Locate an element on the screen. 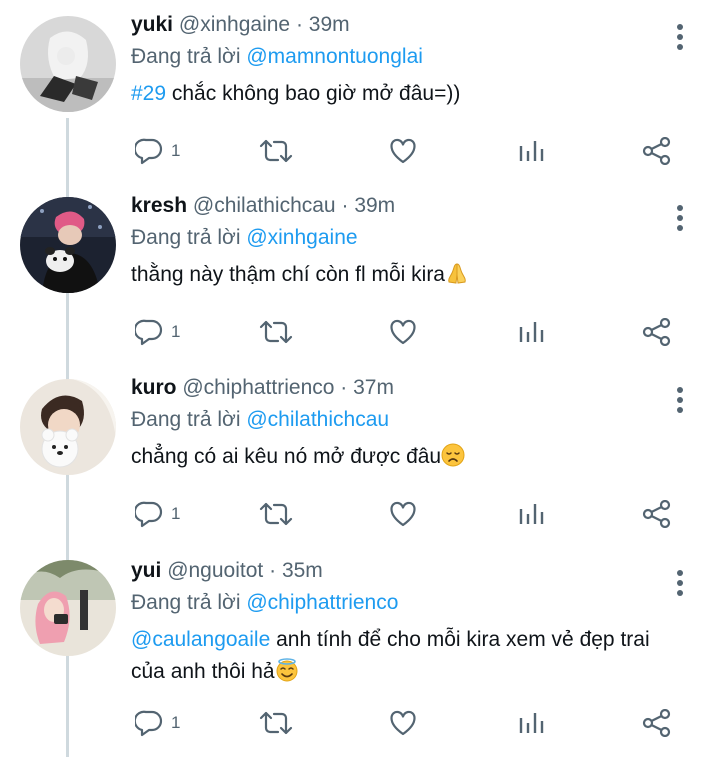  reply-to-link: @chiphattrienco is located at coordinates (322, 602).